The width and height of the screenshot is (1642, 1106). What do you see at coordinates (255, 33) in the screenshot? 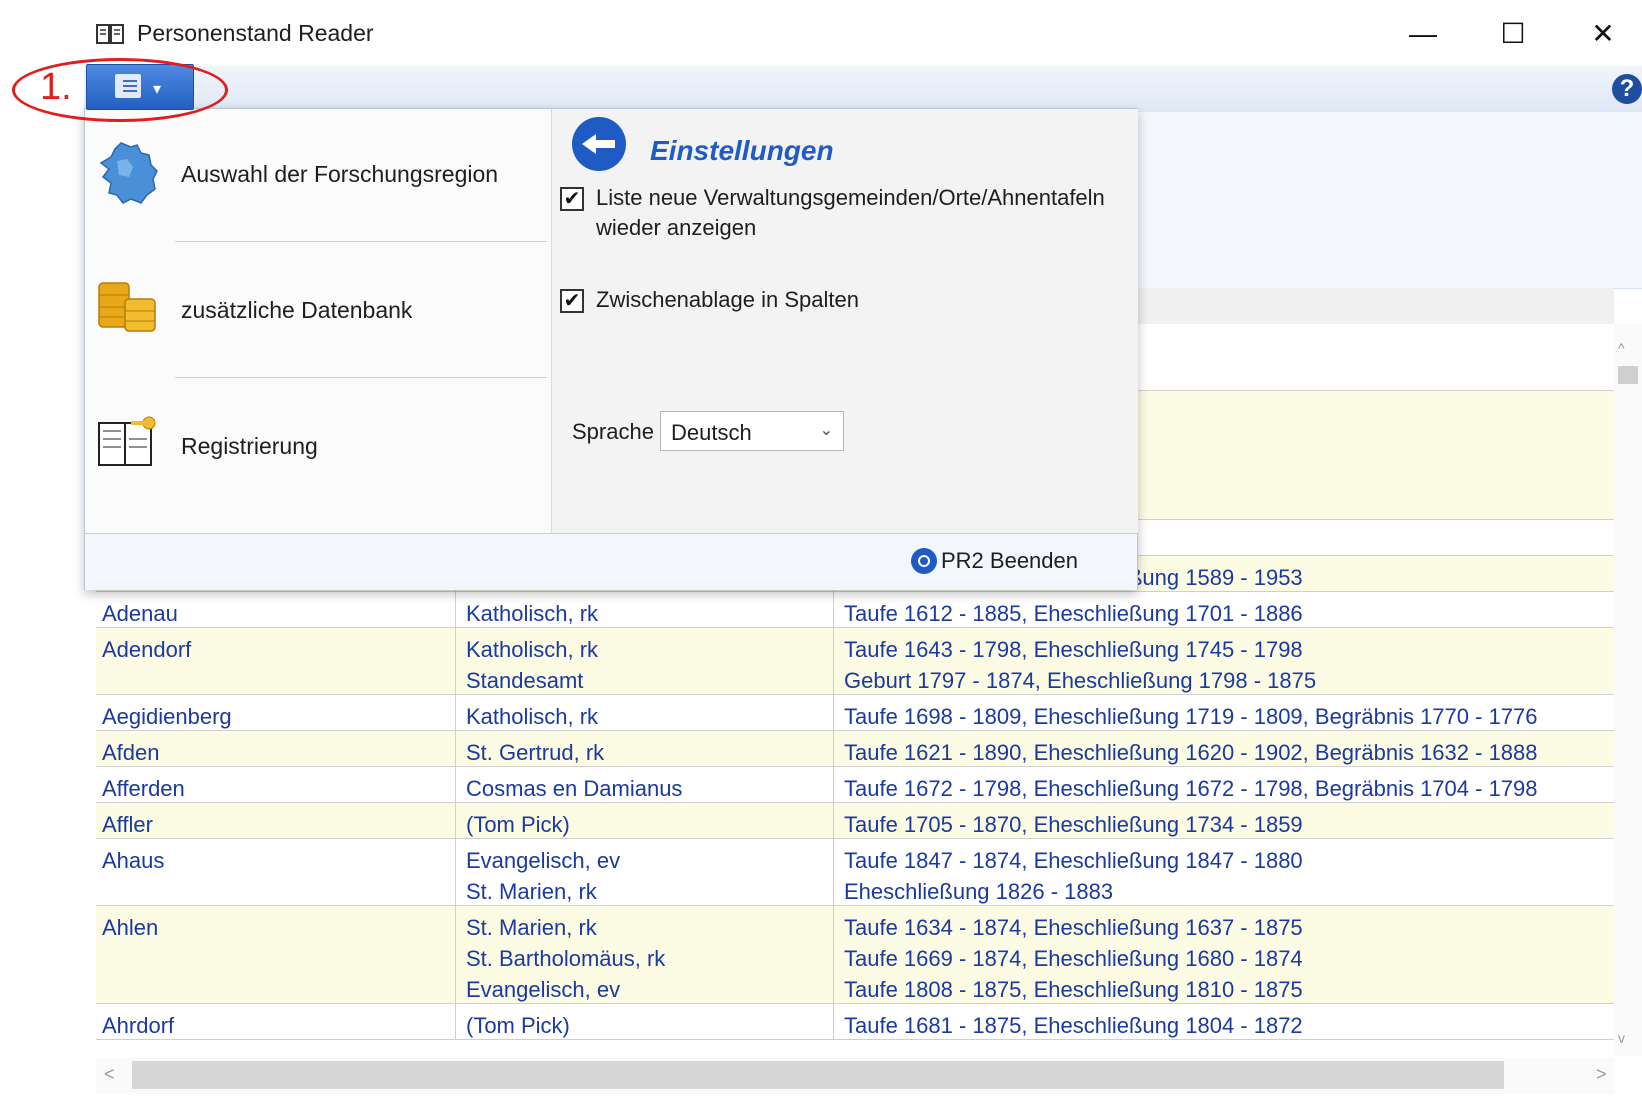
I see `window-title: Personenstand Reader` at bounding box center [255, 33].